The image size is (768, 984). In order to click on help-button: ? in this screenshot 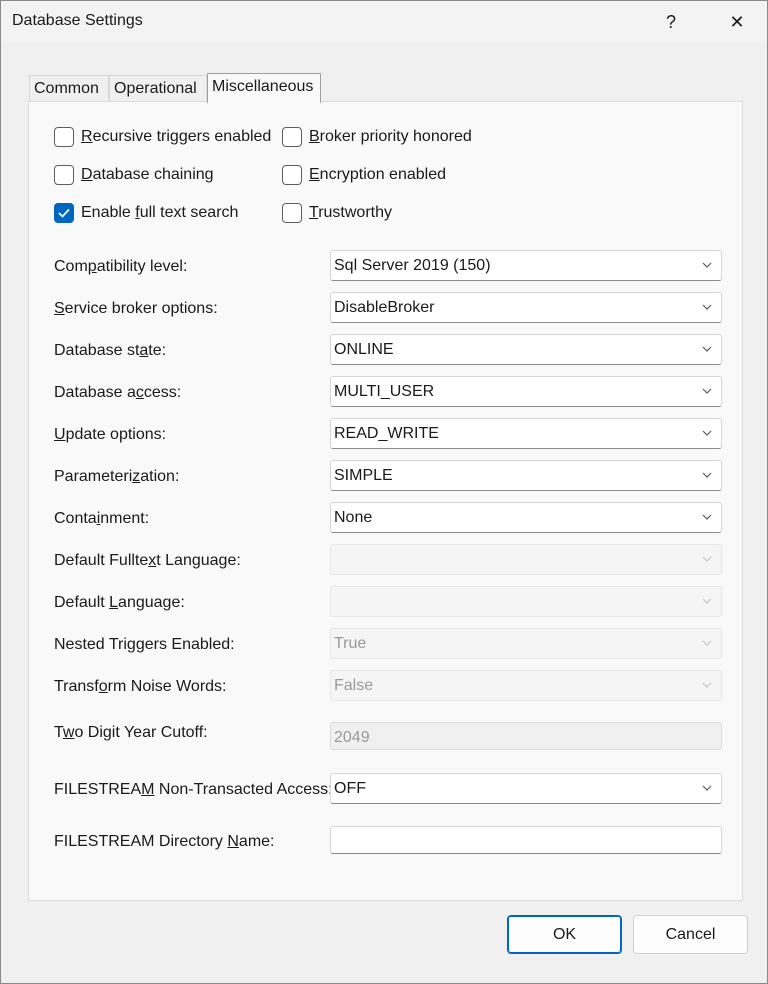, I will do `click(671, 22)`.